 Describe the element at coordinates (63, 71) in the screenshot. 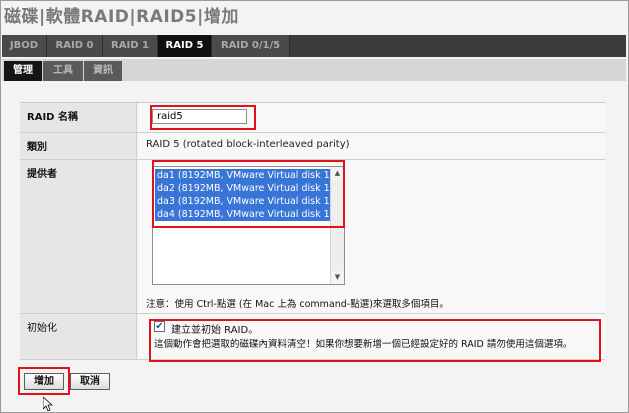

I see `subtab-tools: 工具` at that location.